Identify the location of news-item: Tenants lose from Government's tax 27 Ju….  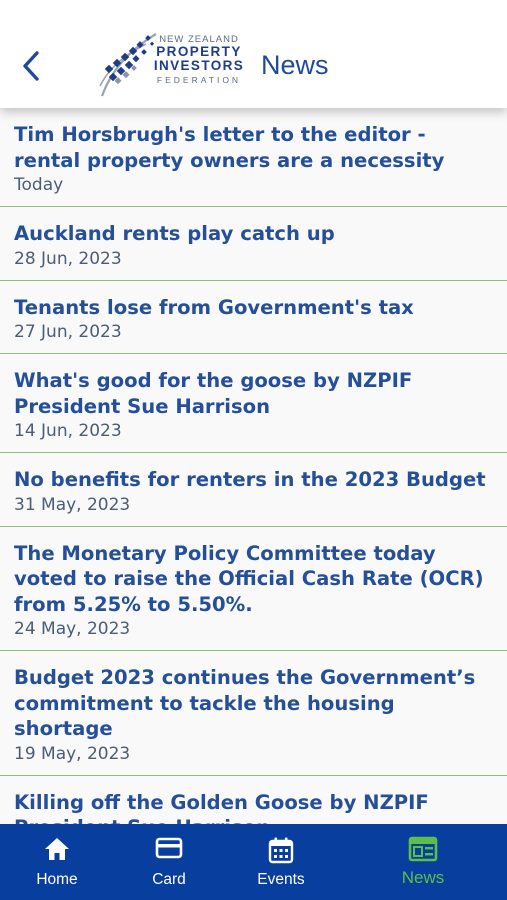
(253, 317).